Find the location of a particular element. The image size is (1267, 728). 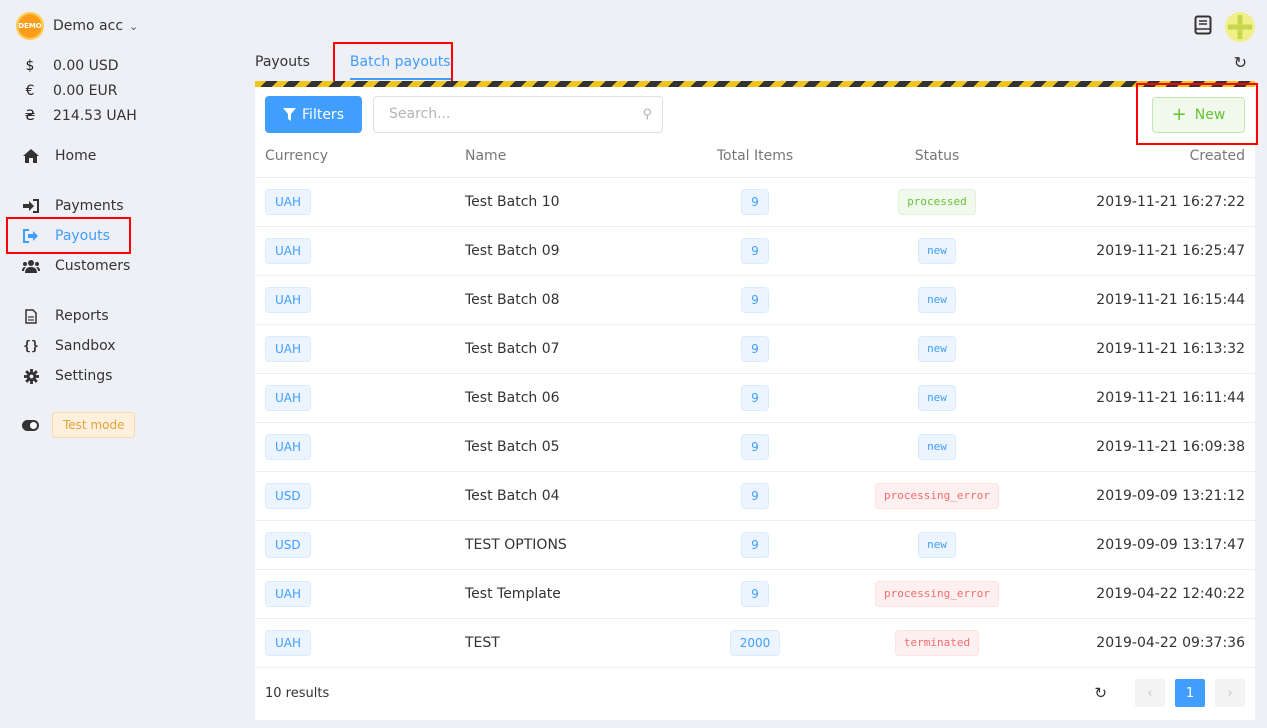

batch-name: Test Batch 06 is located at coordinates (572, 398).